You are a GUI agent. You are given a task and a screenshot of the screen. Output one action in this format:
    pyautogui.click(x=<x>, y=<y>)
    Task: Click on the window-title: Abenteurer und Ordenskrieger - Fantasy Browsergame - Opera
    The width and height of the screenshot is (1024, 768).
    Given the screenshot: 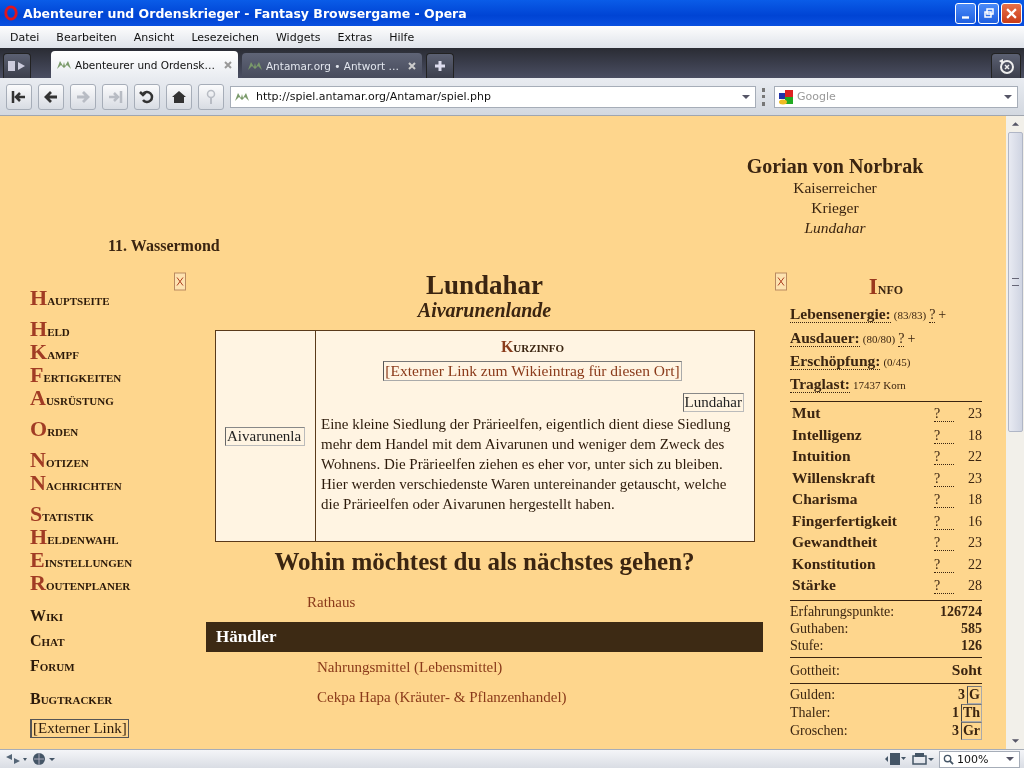 What is the action you would take?
    pyautogui.click(x=245, y=13)
    